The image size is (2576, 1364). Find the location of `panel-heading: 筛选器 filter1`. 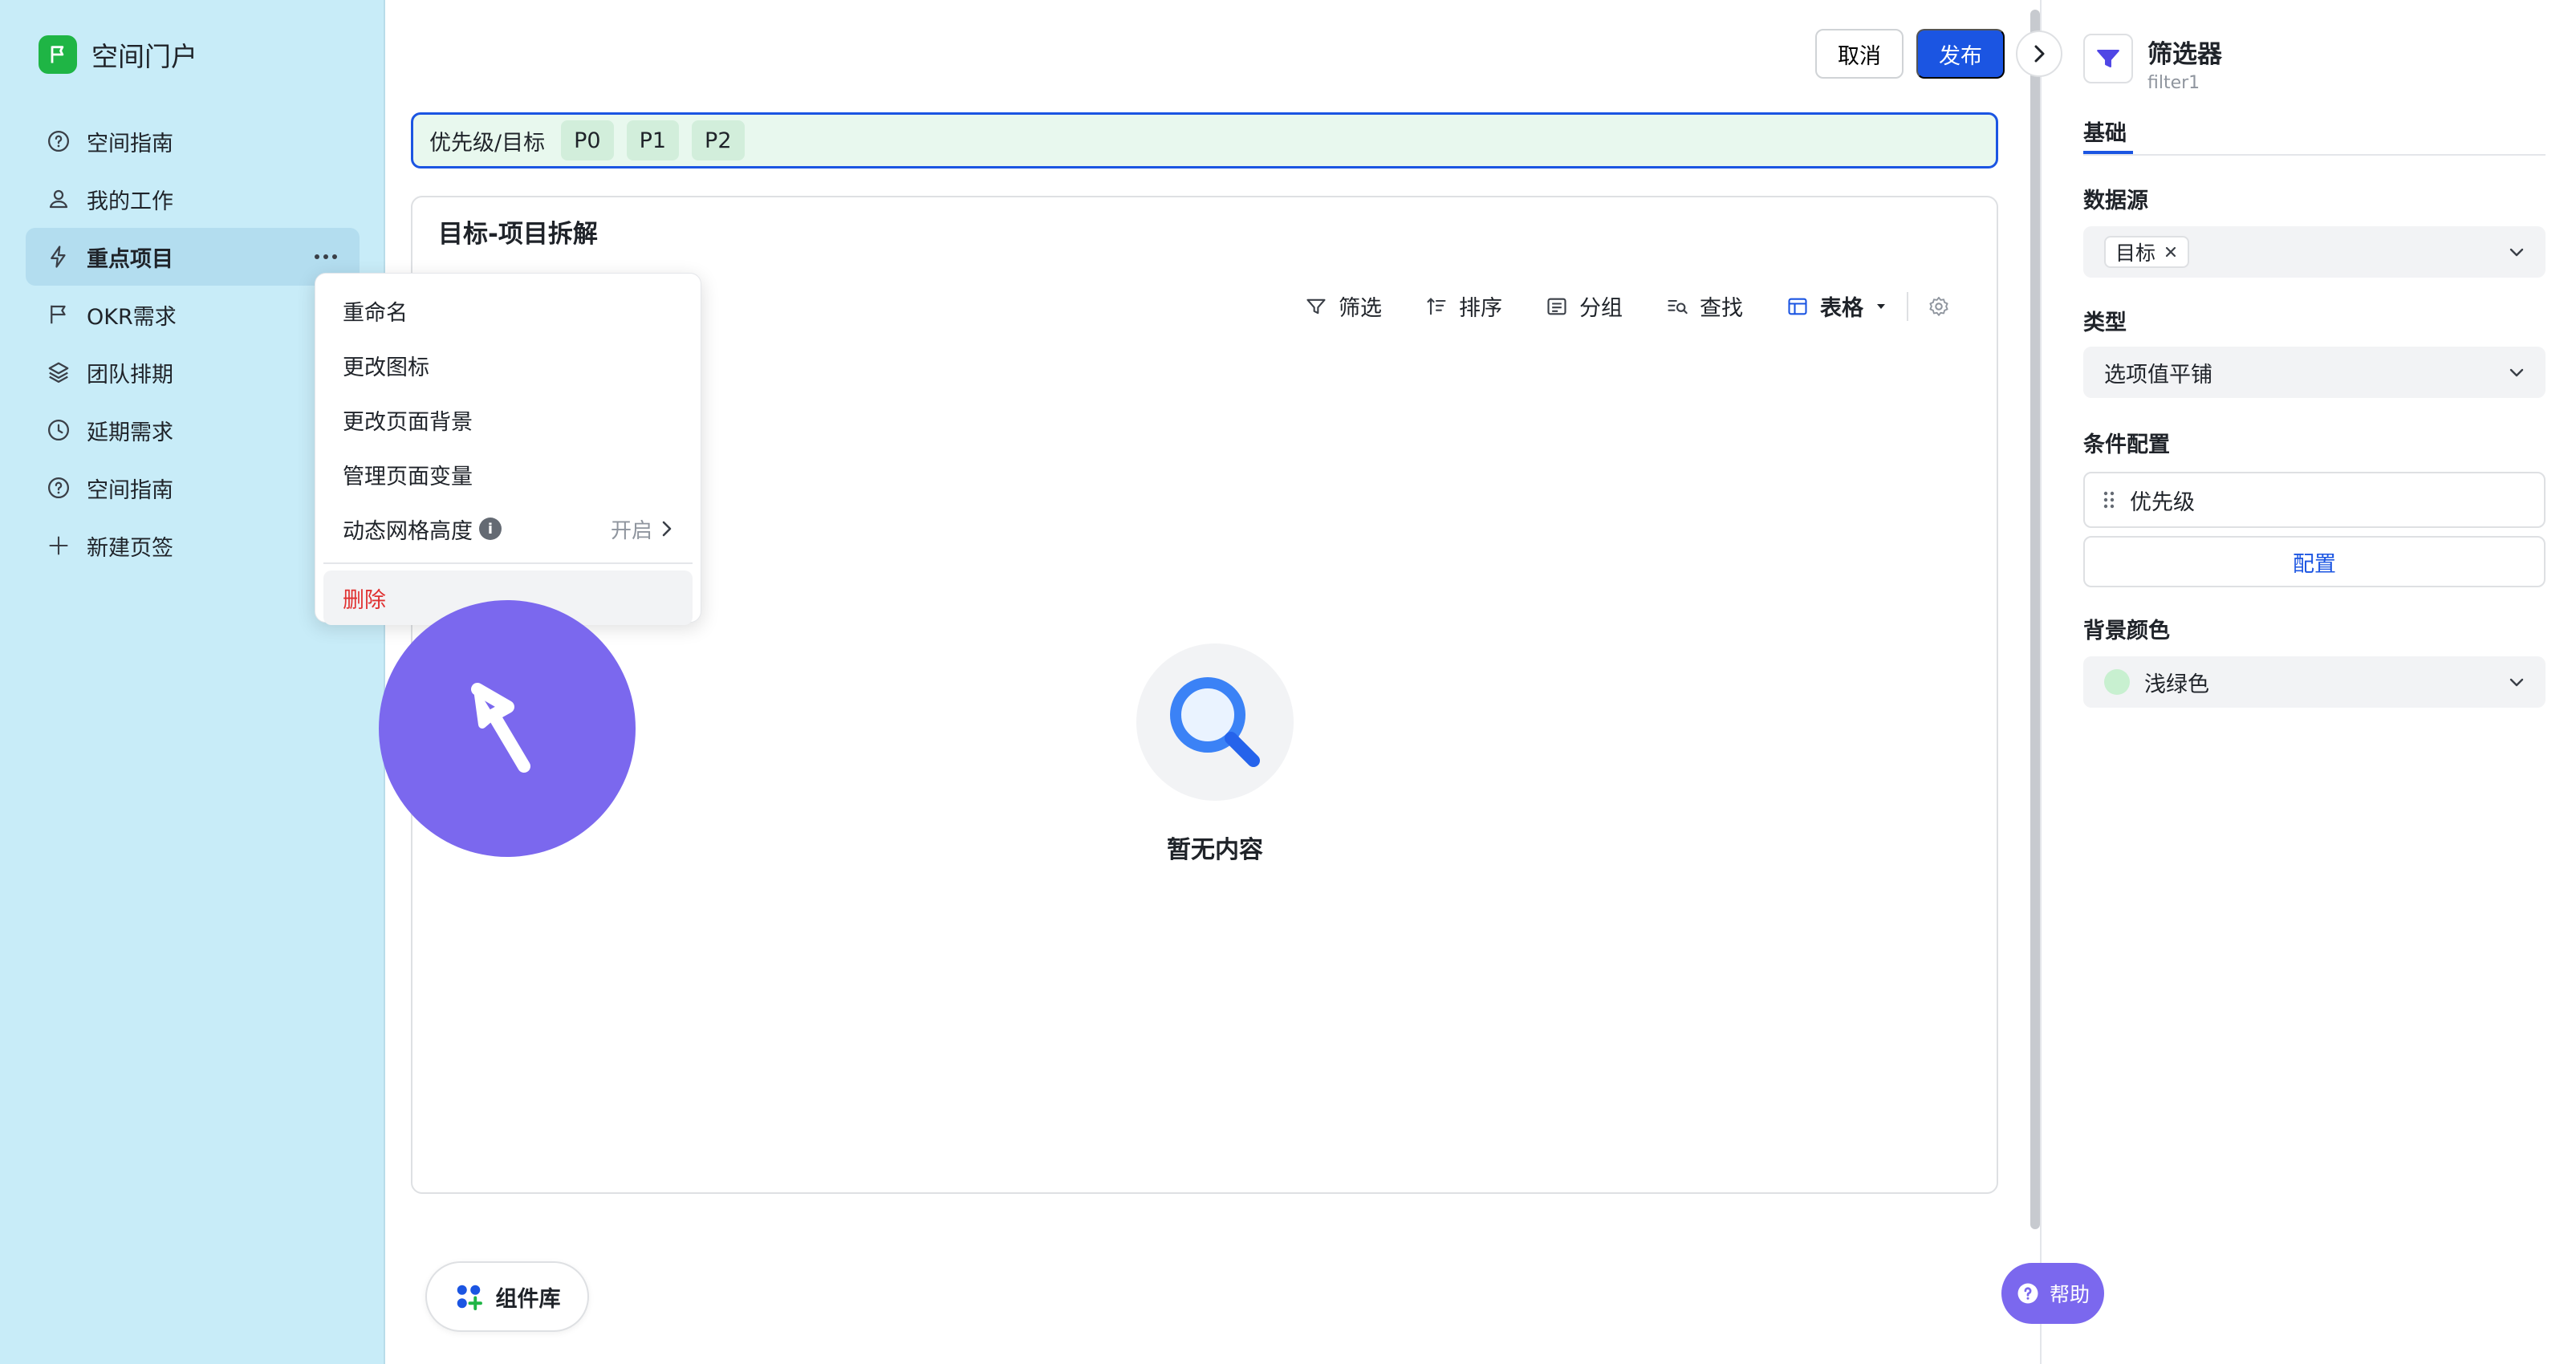

panel-heading: 筛选器 filter1 is located at coordinates (2184, 63).